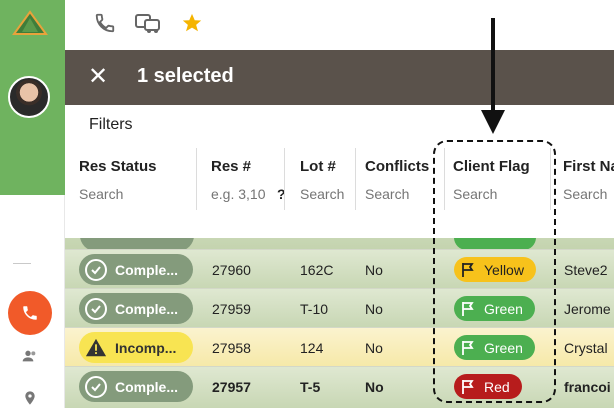 This screenshot has height=408, width=614. What do you see at coordinates (231, 386) in the screenshot?
I see `res-number: 27957` at bounding box center [231, 386].